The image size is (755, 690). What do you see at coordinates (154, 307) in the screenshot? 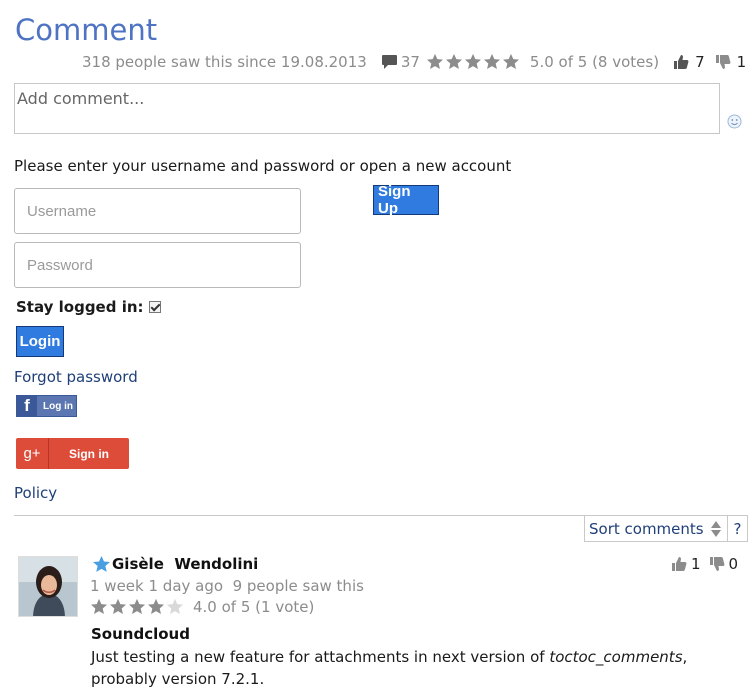
I see `stay-logged-in-checkbox` at bounding box center [154, 307].